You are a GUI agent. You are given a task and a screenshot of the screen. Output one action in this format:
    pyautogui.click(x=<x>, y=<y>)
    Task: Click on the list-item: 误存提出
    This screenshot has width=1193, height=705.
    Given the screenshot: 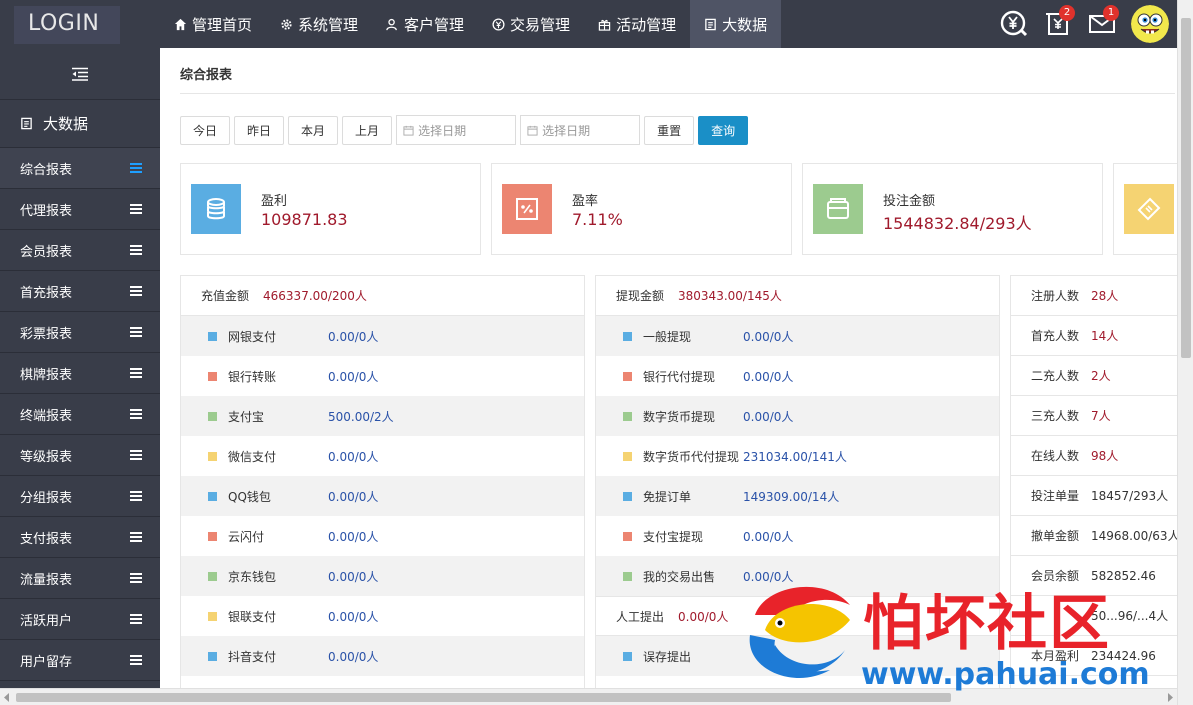 What is the action you would take?
    pyautogui.click(x=797, y=656)
    